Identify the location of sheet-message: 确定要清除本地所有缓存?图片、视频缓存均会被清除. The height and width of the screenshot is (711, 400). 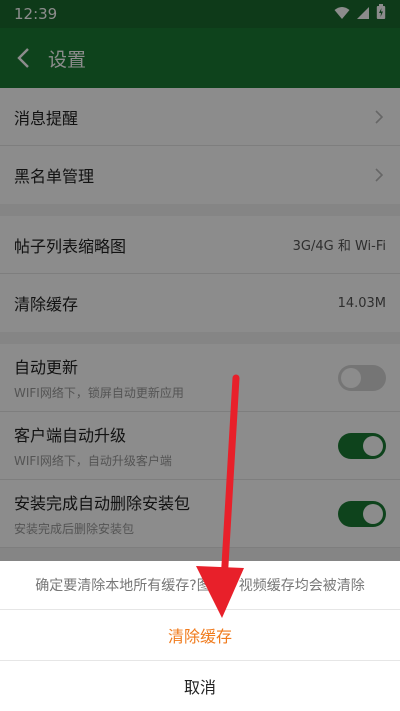
(200, 586).